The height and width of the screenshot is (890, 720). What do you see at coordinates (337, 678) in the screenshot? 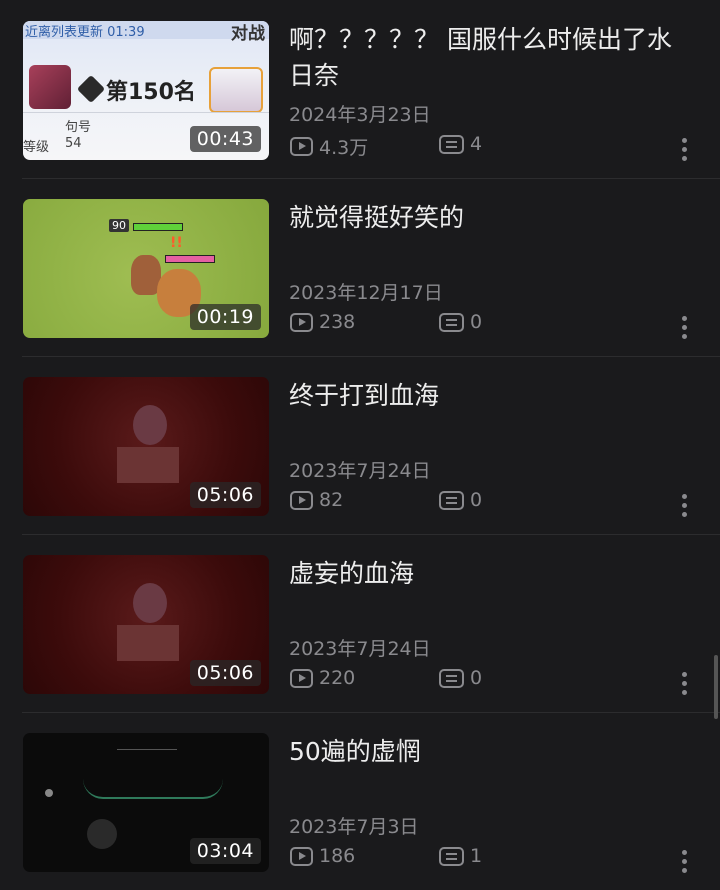
I see `view-count-value: 220` at bounding box center [337, 678].